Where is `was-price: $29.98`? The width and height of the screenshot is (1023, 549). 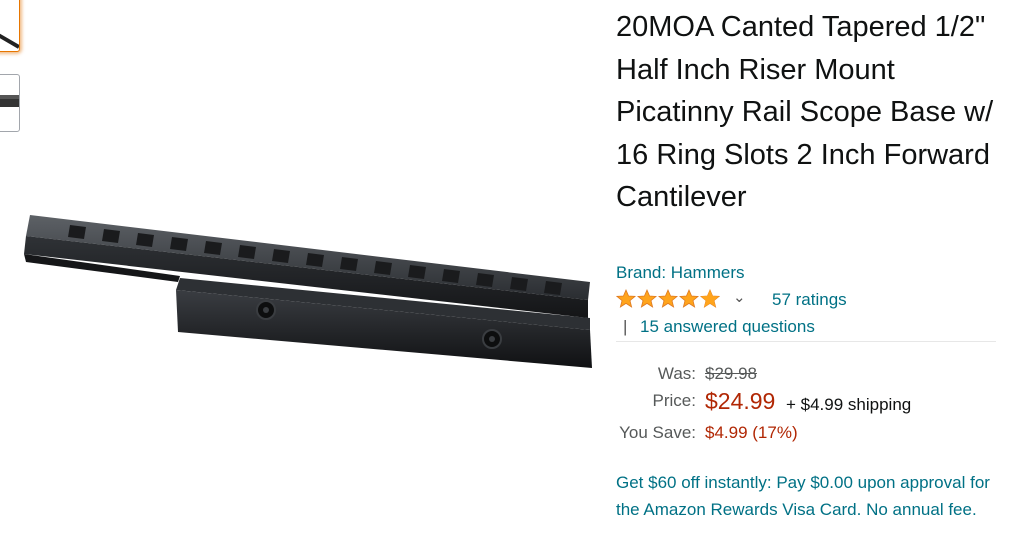 was-price: $29.98 is located at coordinates (731, 373).